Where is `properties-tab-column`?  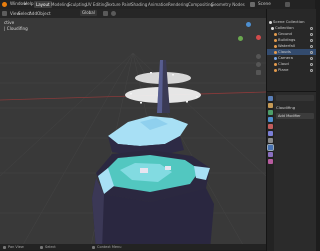
properties-tab-column is located at coordinates (270, 171).